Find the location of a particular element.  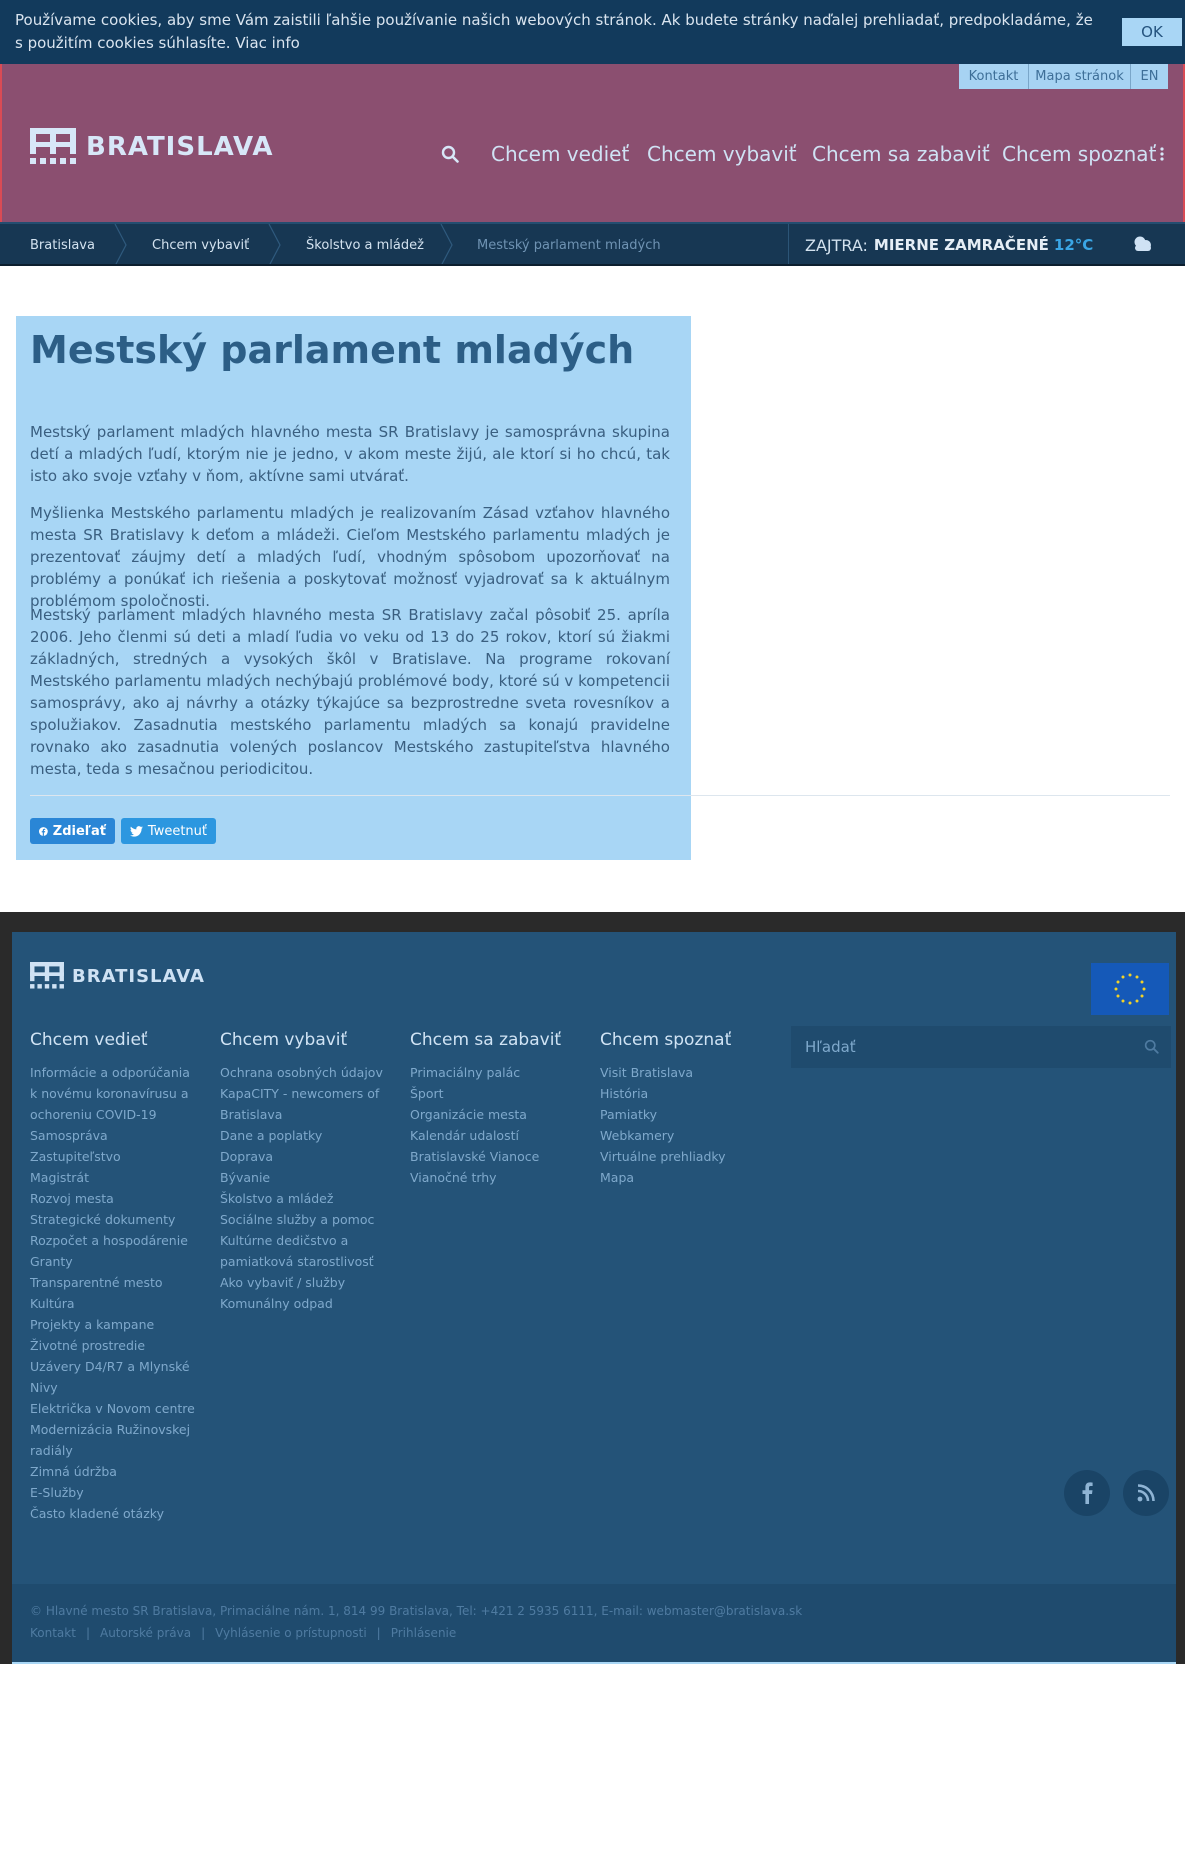

footer-link: Projekty a kampane is located at coordinates (115, 1324).